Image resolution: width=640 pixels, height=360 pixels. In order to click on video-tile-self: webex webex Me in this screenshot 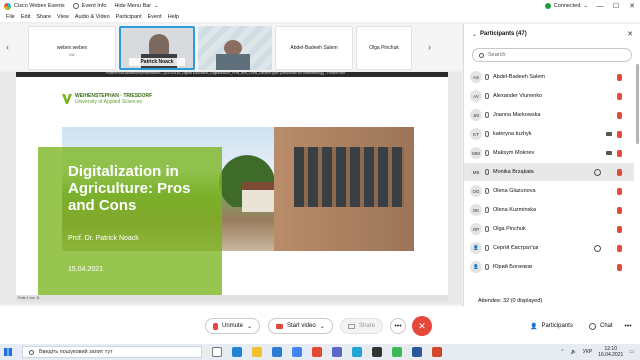, I will do `click(72, 48)`.